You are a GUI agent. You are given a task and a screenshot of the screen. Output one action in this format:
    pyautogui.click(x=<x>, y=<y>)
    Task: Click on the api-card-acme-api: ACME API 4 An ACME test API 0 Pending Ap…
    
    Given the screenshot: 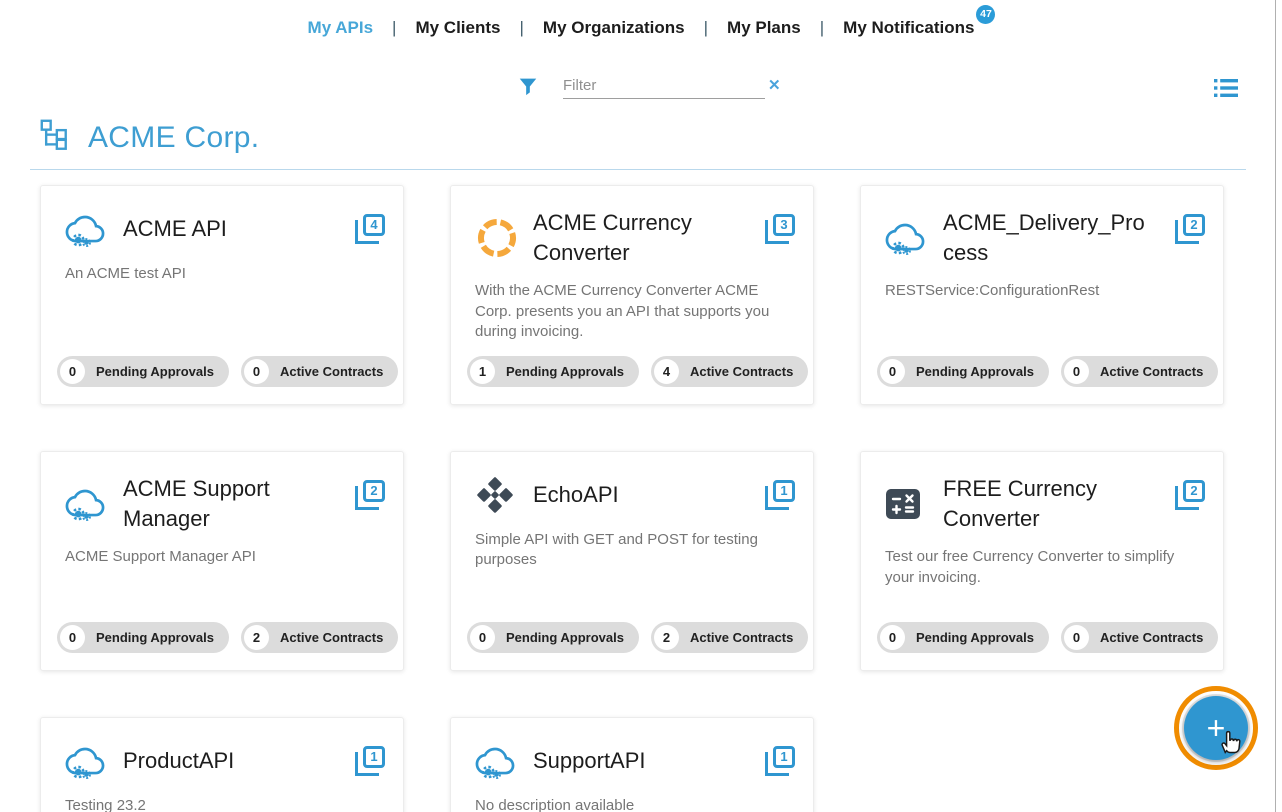 What is the action you would take?
    pyautogui.click(x=222, y=295)
    